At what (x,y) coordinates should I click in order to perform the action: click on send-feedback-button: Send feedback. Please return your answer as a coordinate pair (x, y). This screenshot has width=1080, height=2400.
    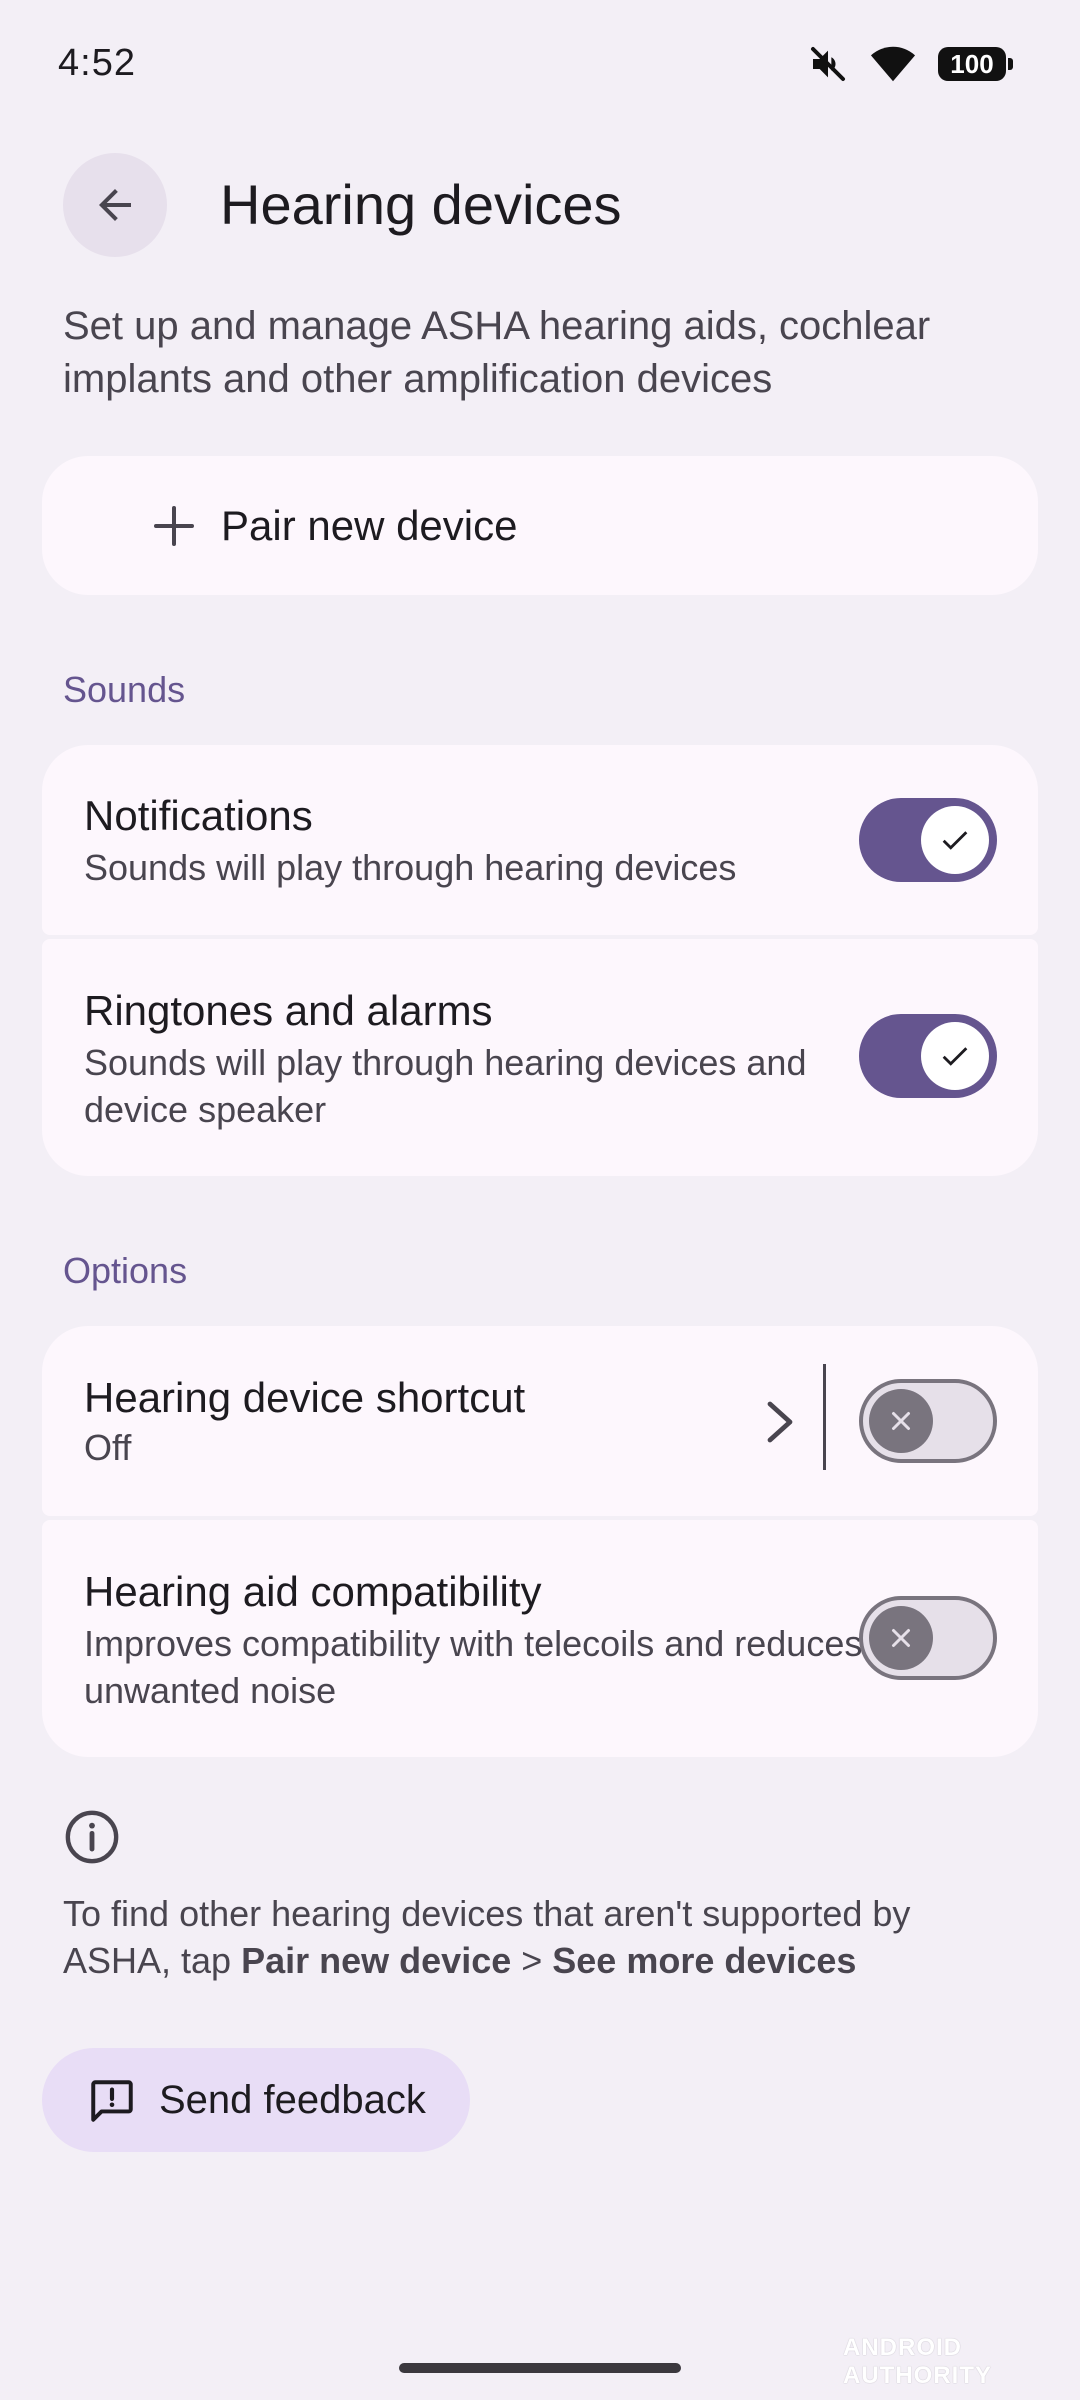
    Looking at the image, I should click on (256, 2100).